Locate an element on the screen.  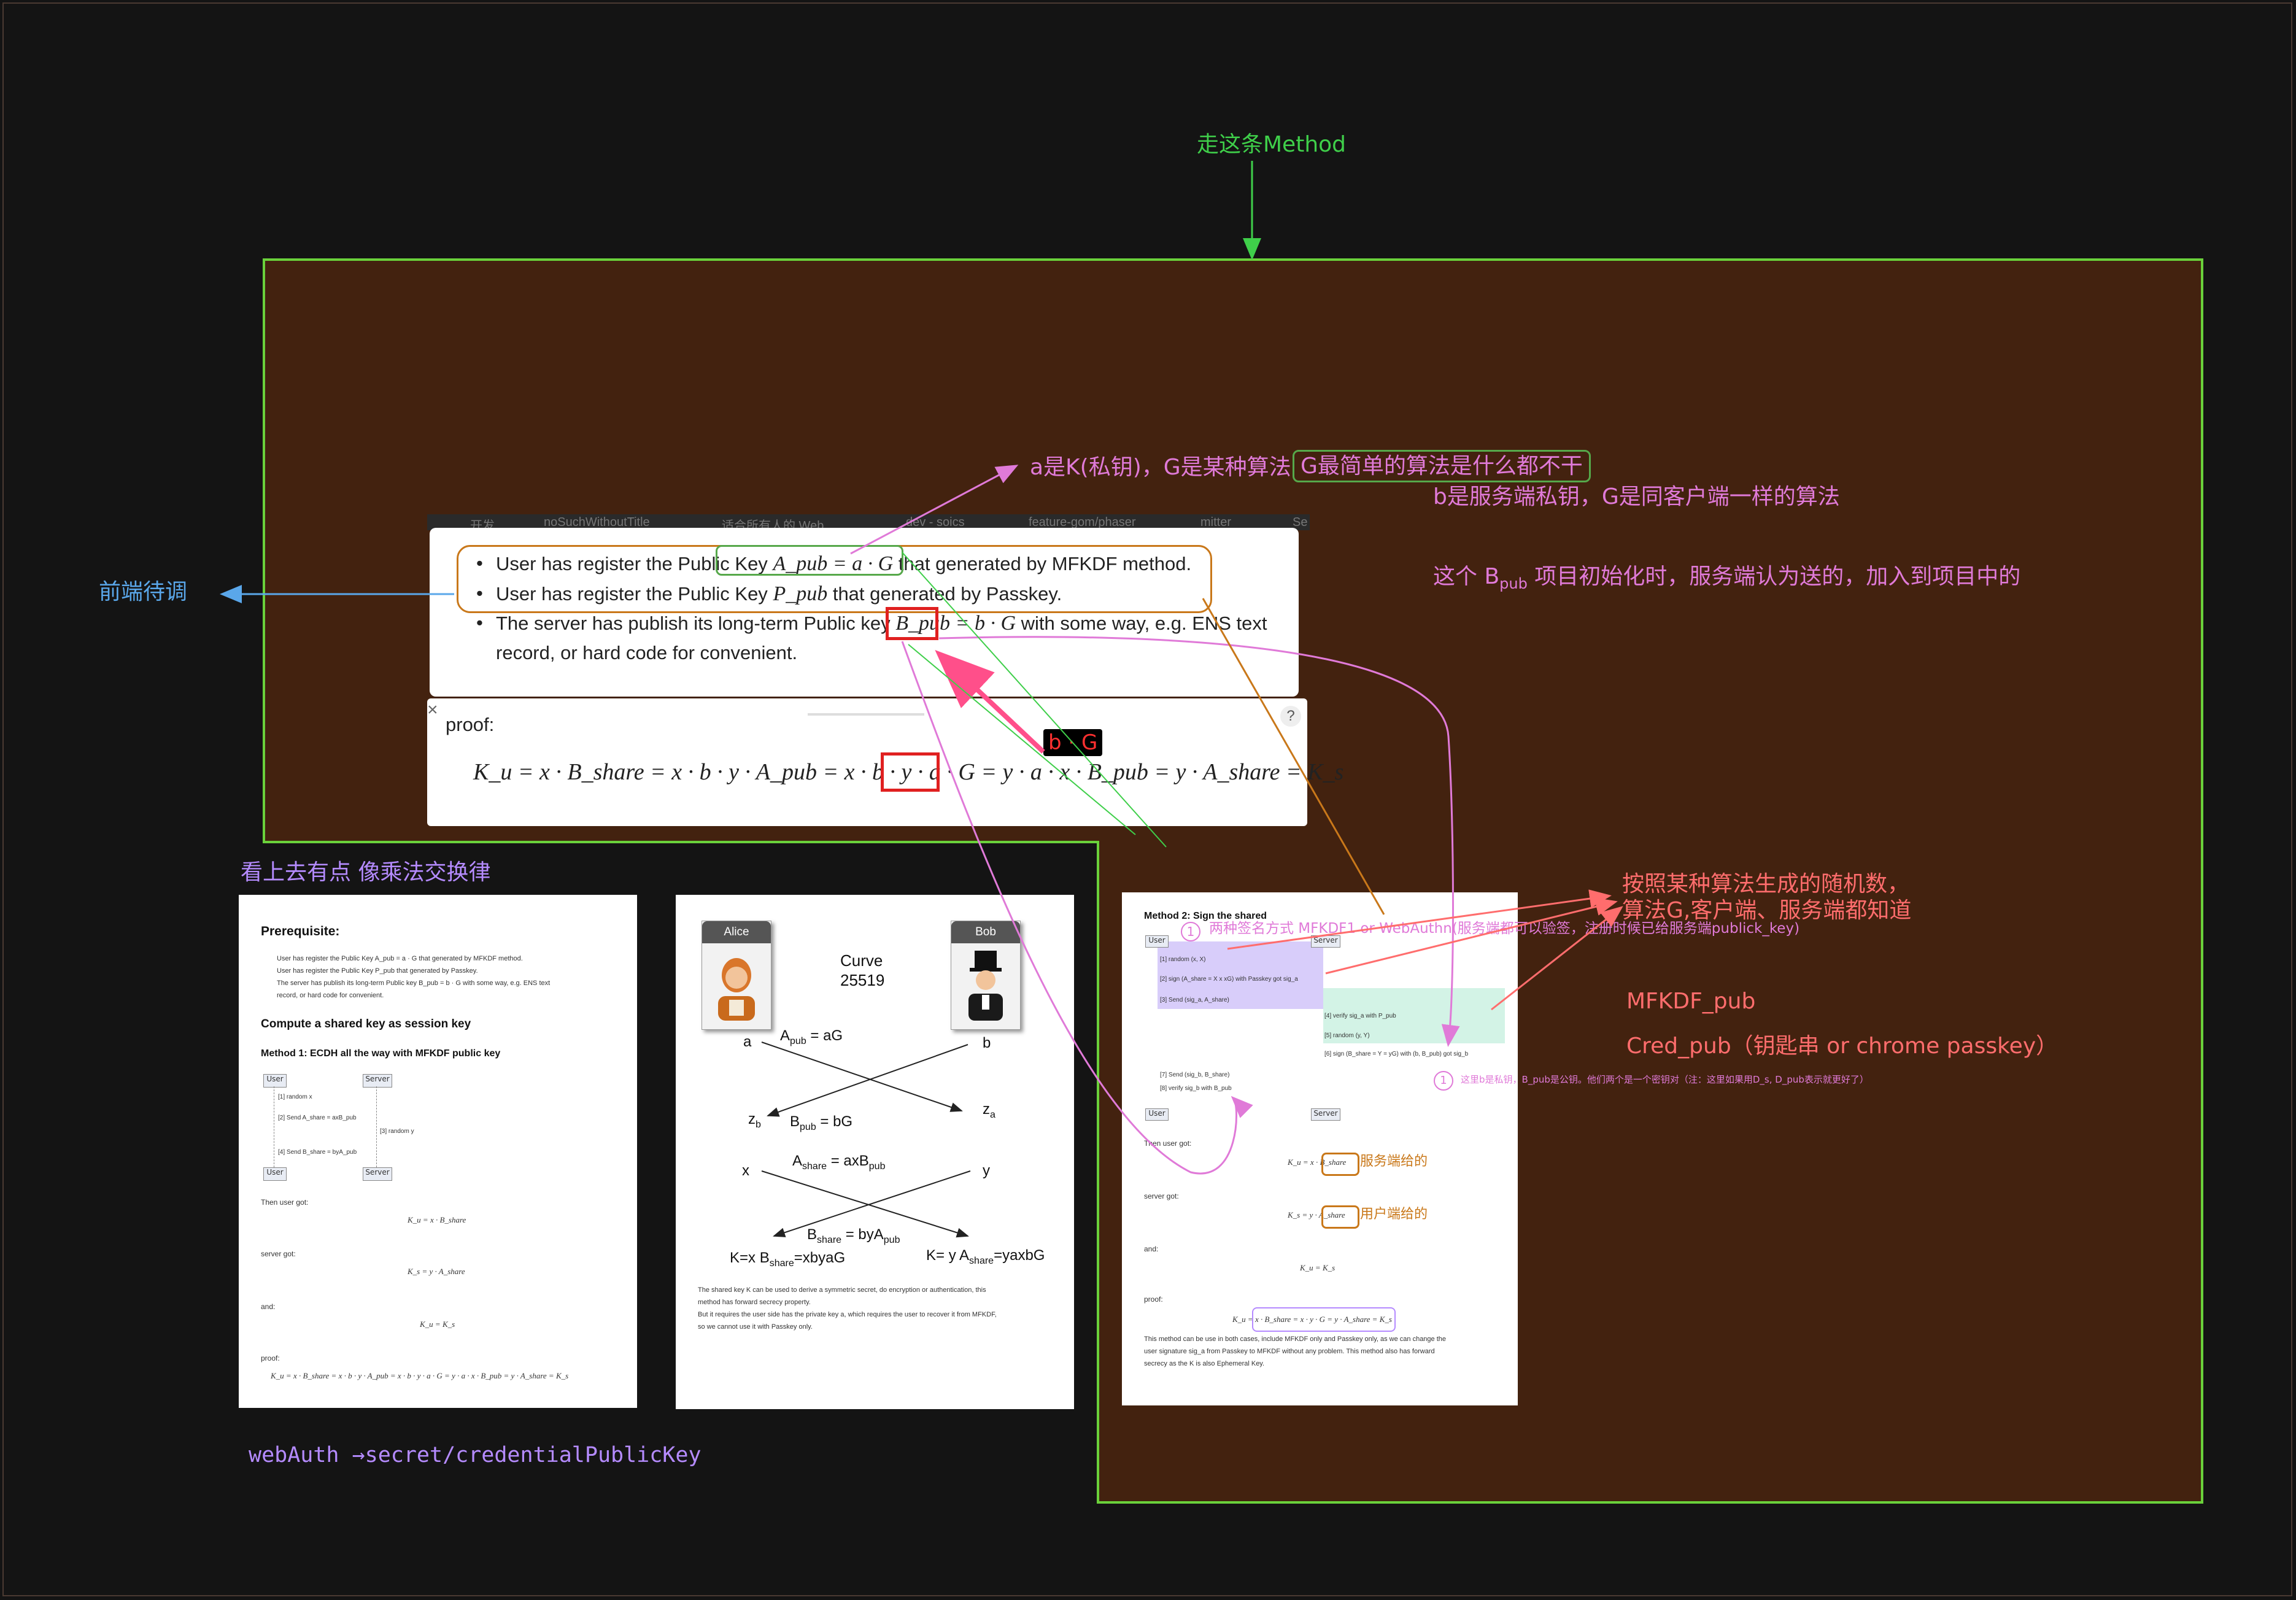
bpub-highlight is located at coordinates (912, 623).